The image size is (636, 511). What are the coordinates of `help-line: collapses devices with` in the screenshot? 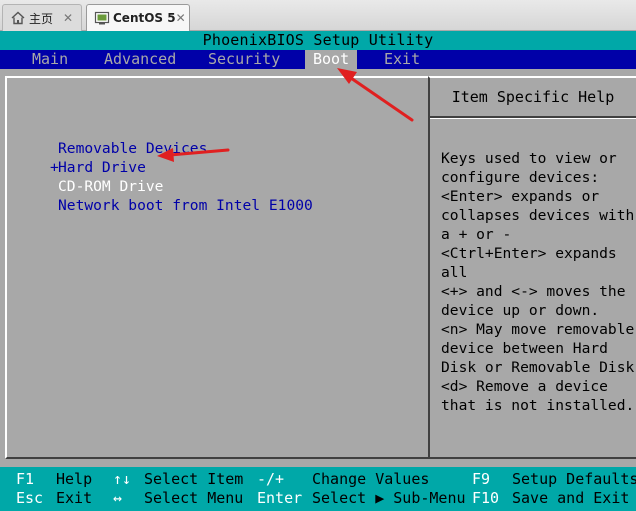 It's located at (538, 215).